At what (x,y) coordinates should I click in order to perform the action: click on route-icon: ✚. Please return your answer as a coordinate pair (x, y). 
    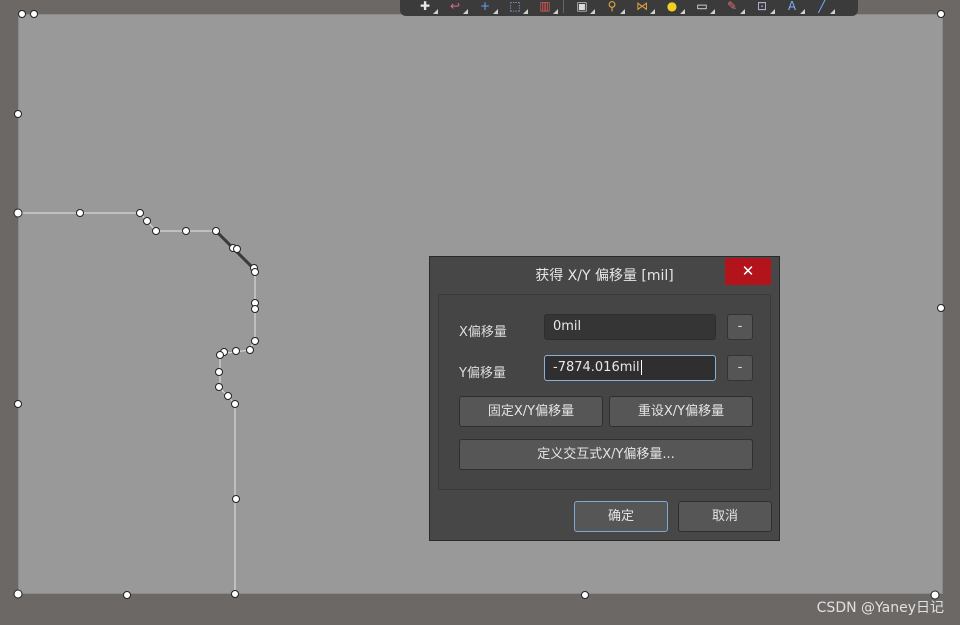
    Looking at the image, I should click on (425, 6).